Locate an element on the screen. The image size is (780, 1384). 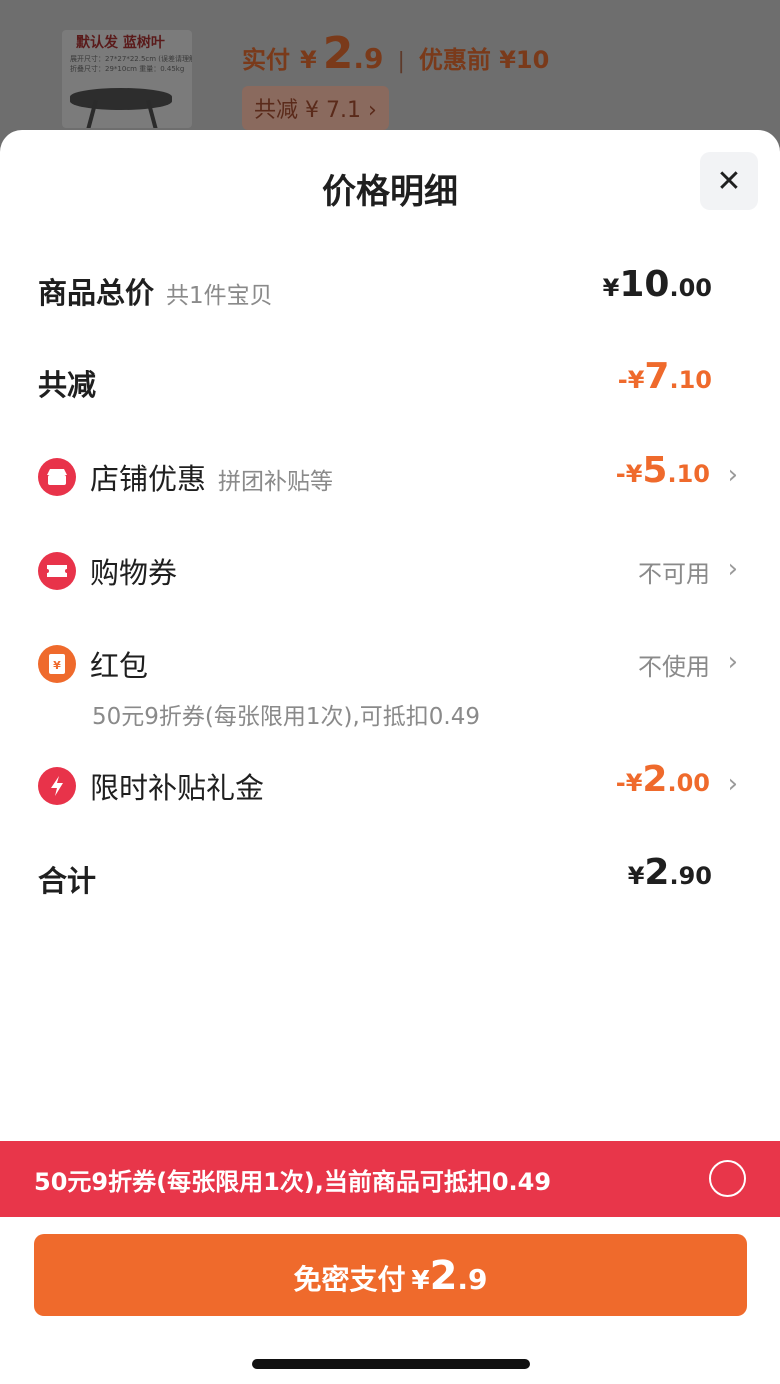
row-label: 共减 is located at coordinates (67, 385).